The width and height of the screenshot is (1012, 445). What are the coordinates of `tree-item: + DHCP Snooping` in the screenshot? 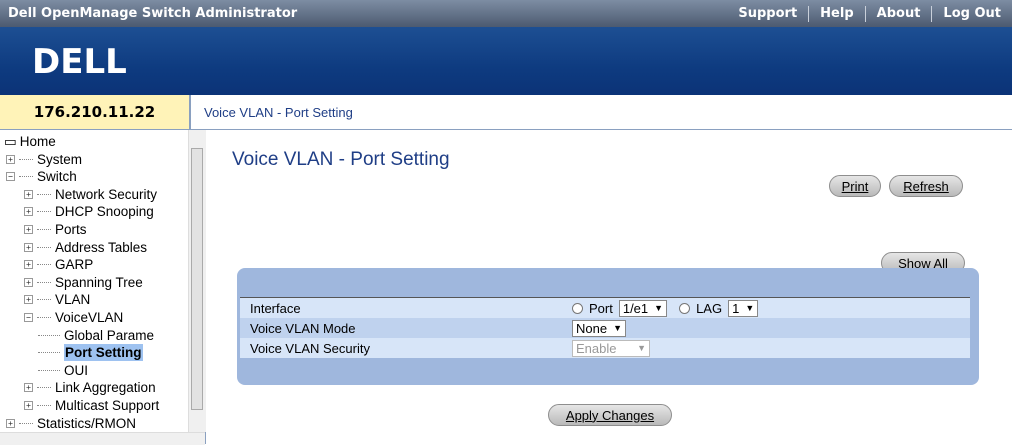 It's located at (89, 211).